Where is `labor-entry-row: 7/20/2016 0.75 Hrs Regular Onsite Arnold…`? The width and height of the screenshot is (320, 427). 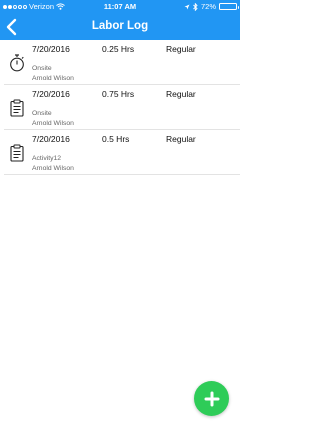 labor-entry-row: 7/20/2016 0.75 Hrs Regular Onsite Arnold… is located at coordinates (122, 107).